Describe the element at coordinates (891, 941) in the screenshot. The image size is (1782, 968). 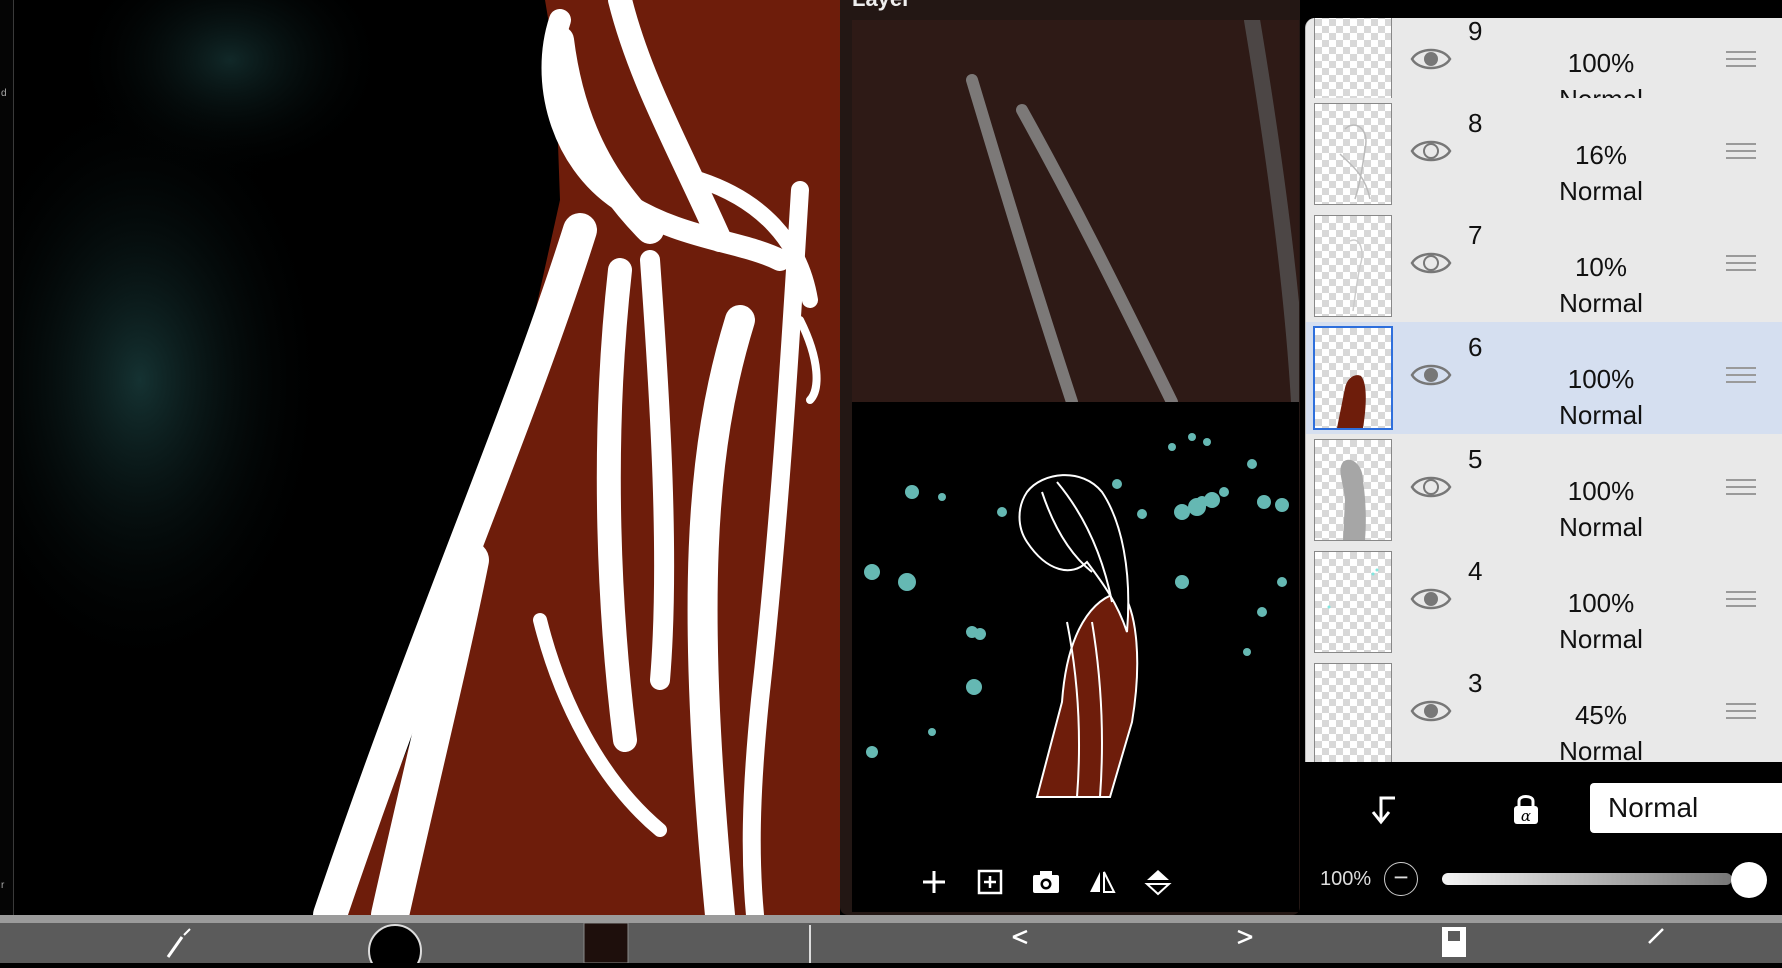
I see `bottom-toolbar` at that location.